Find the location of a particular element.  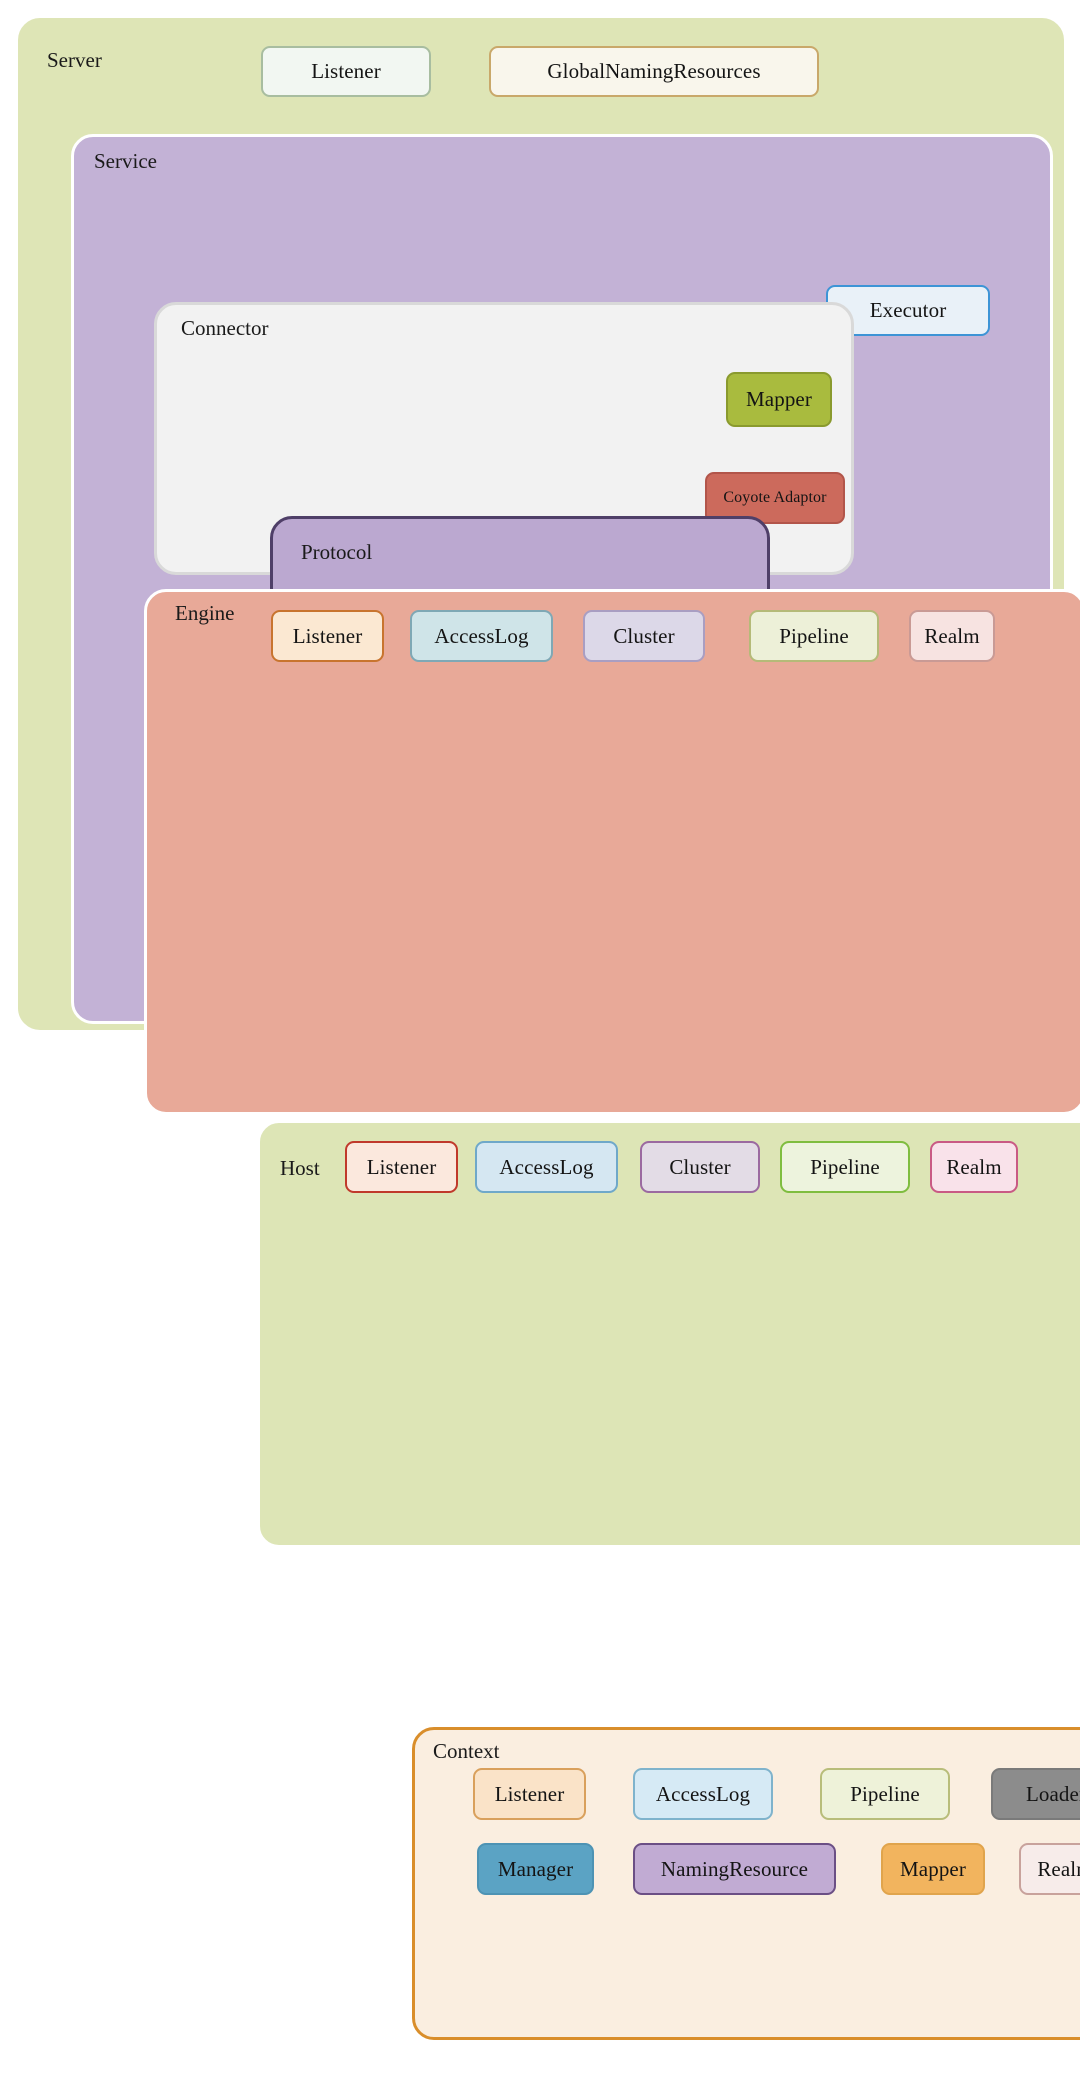

region-label-connector: Connector is located at coordinates (225, 328).